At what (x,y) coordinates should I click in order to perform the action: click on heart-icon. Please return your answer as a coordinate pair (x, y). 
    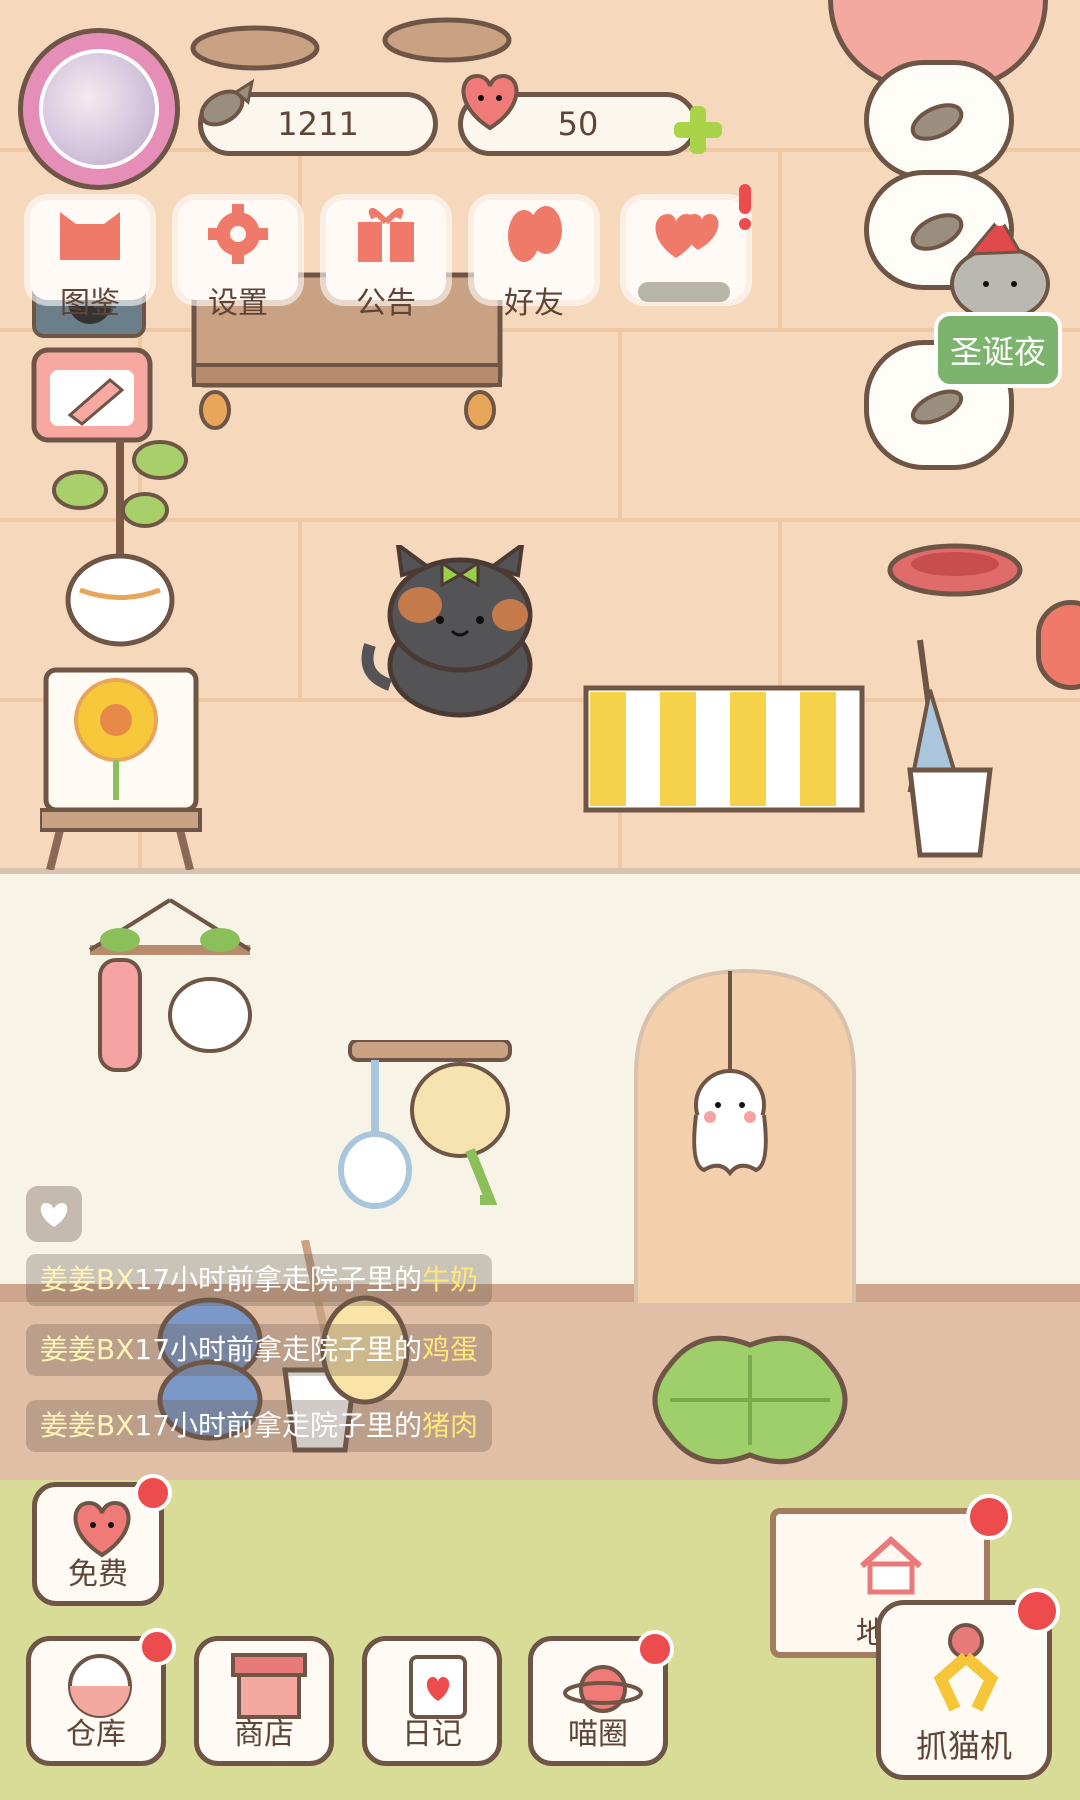
    Looking at the image, I should click on (490, 102).